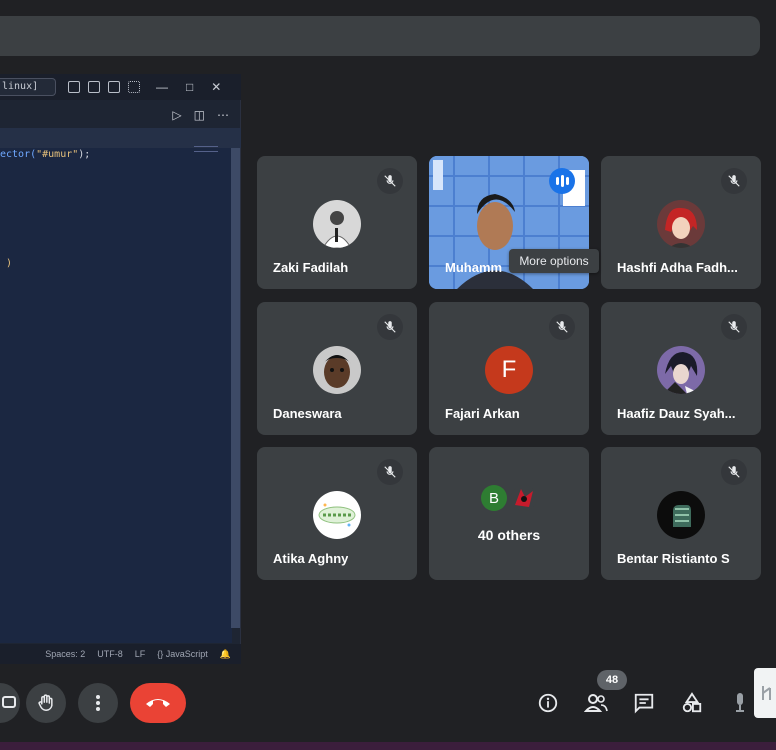 This screenshot has height=750, width=776. I want to click on layout-panel-icon, so click(94, 87).